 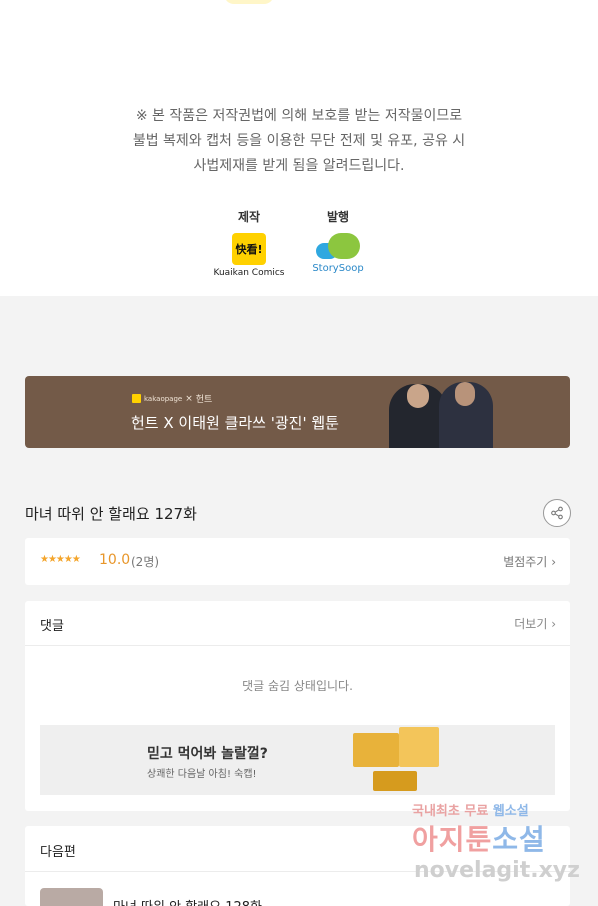 I want to click on comments-title: 댓글, so click(x=52, y=626).